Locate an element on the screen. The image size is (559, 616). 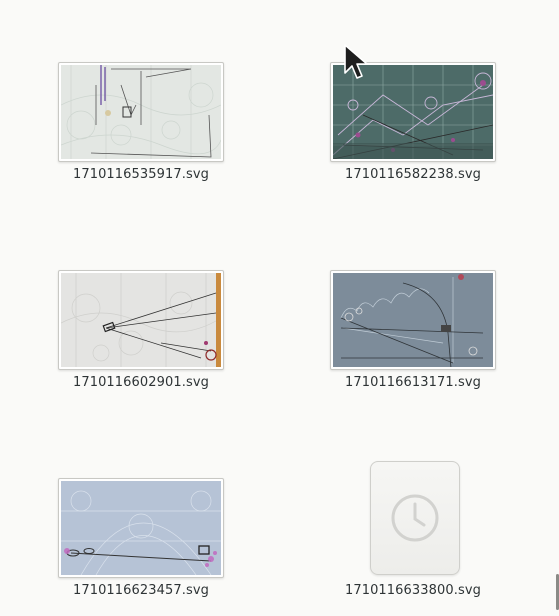
file-name: 1710116535917.svg is located at coordinates (141, 174).